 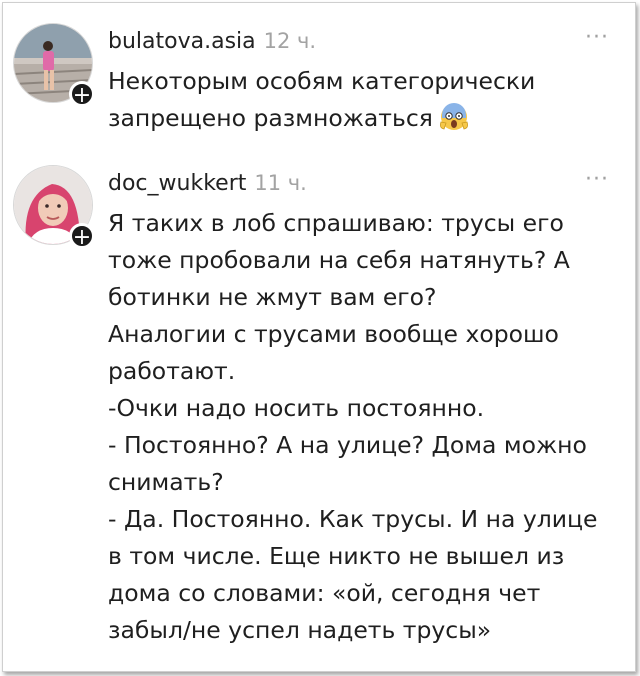 I want to click on comment-header: doc_wukkert 11 ч., so click(x=207, y=183).